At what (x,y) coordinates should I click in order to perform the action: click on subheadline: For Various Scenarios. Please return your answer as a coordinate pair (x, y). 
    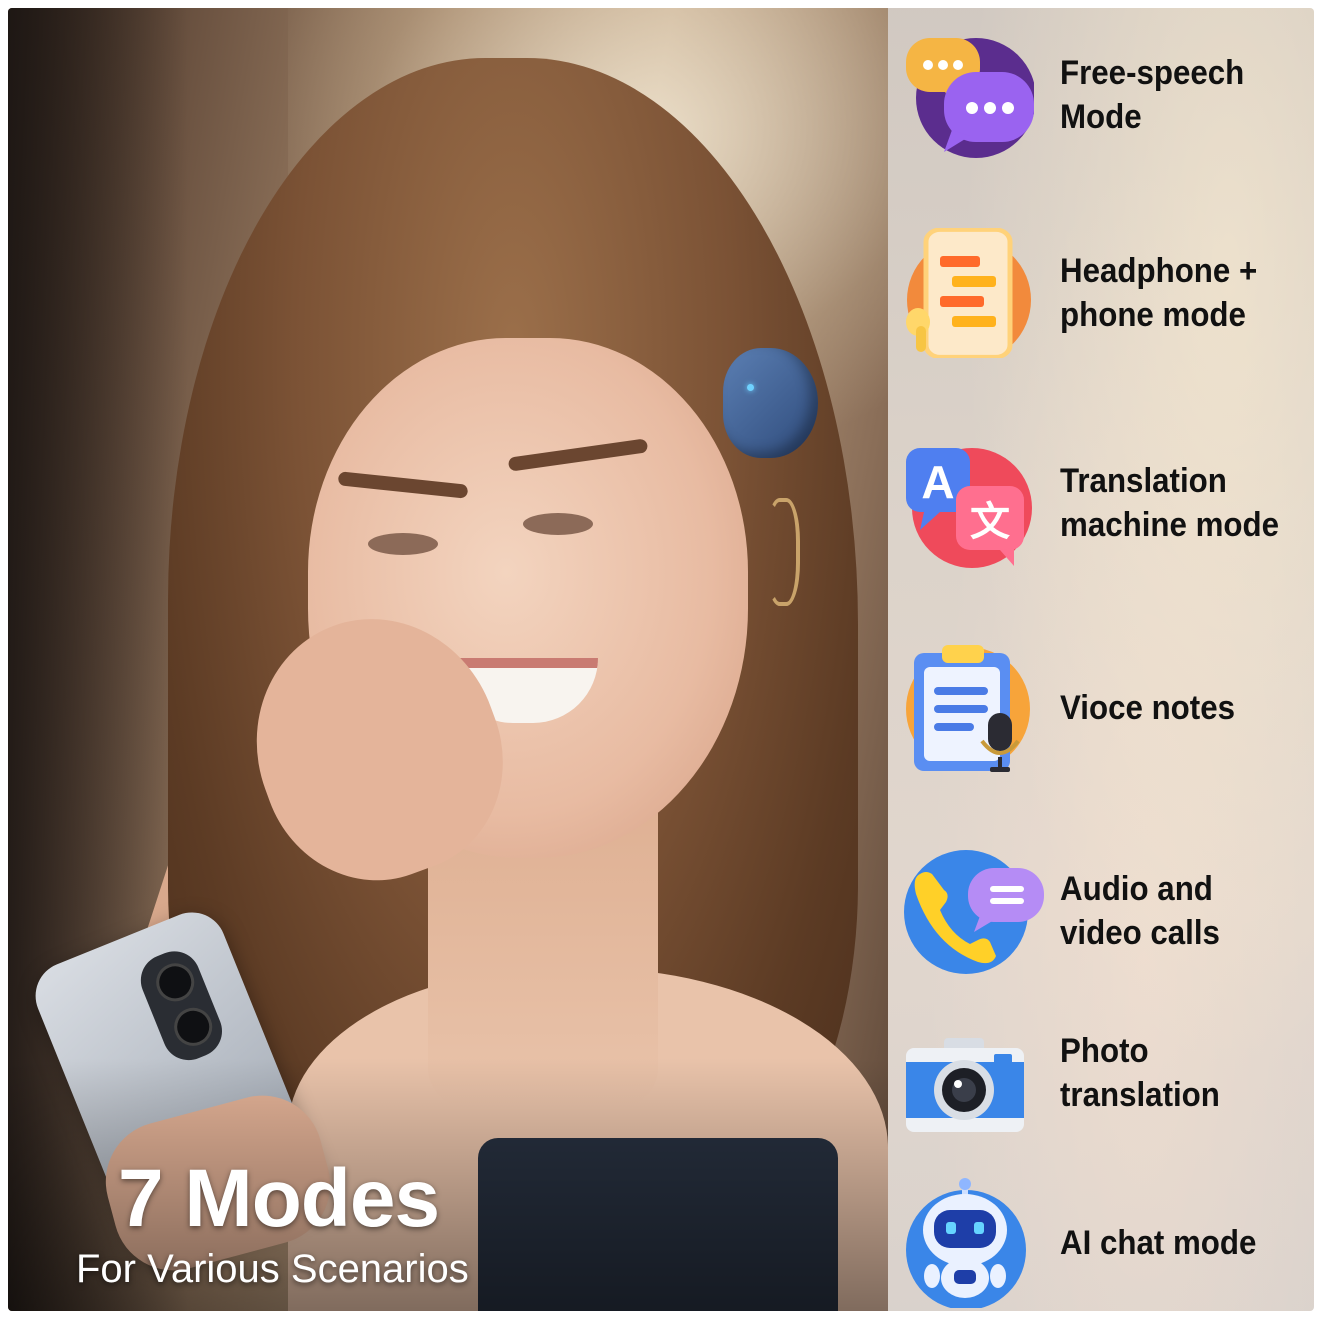
    Looking at the image, I should click on (272, 1269).